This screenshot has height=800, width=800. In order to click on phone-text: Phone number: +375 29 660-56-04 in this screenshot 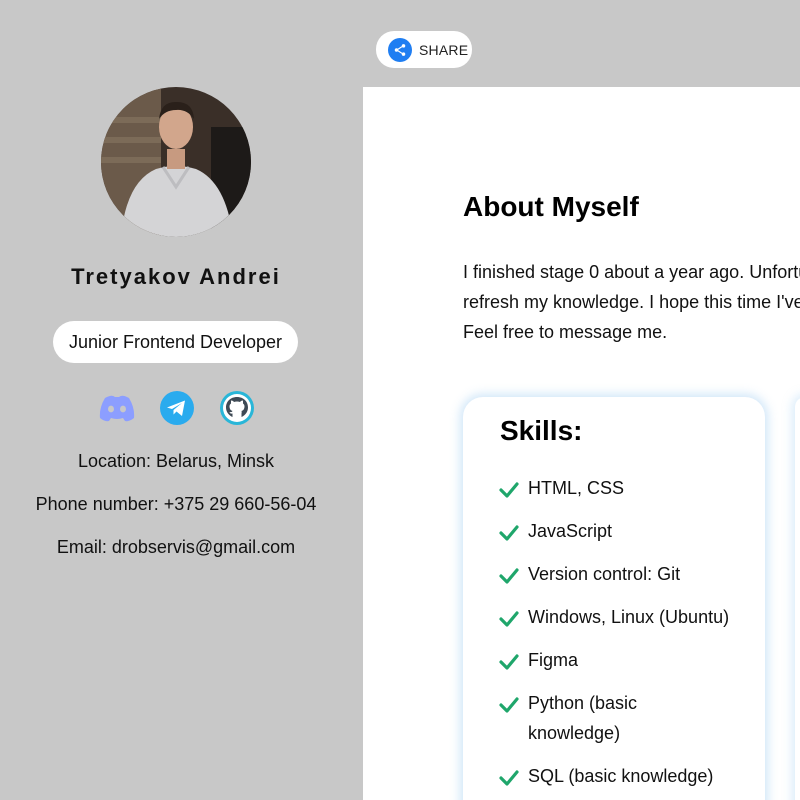, I will do `click(176, 504)`.